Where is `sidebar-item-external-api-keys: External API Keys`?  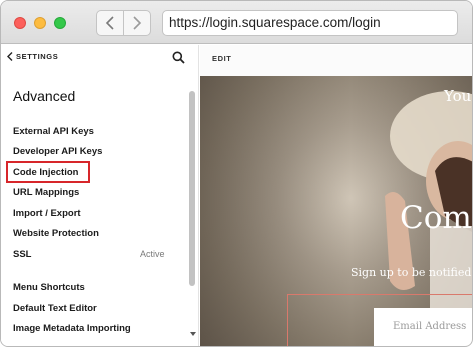 sidebar-item-external-api-keys: External API Keys is located at coordinates (53, 131).